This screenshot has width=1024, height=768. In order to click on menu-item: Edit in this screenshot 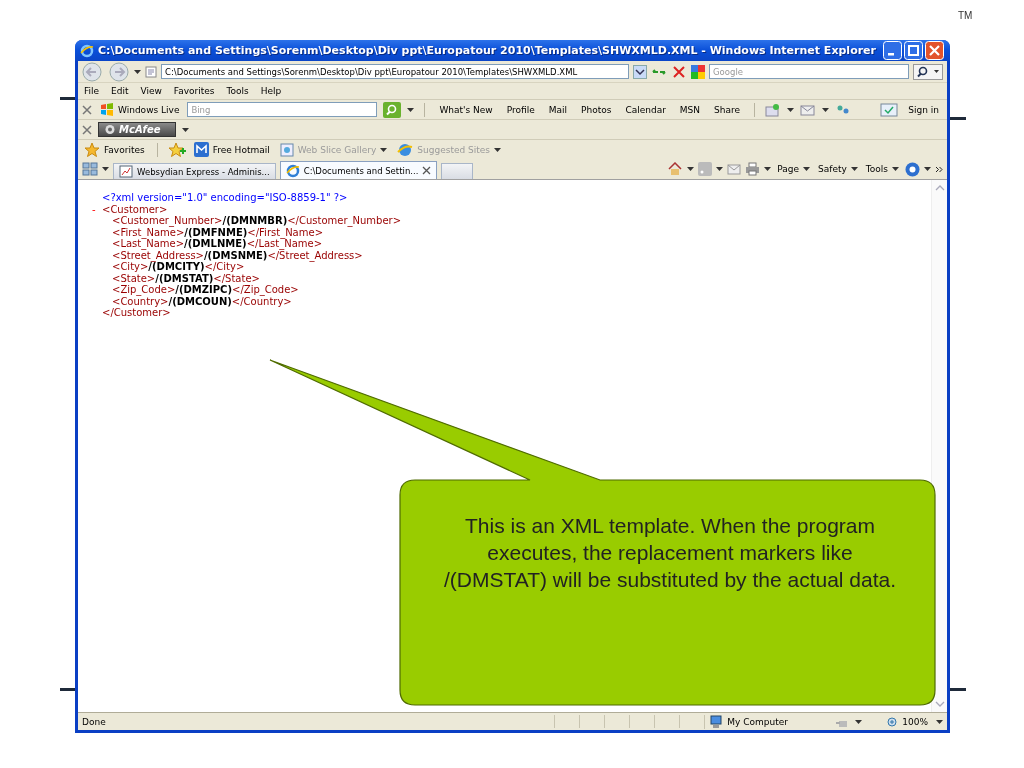, I will do `click(120, 91)`.